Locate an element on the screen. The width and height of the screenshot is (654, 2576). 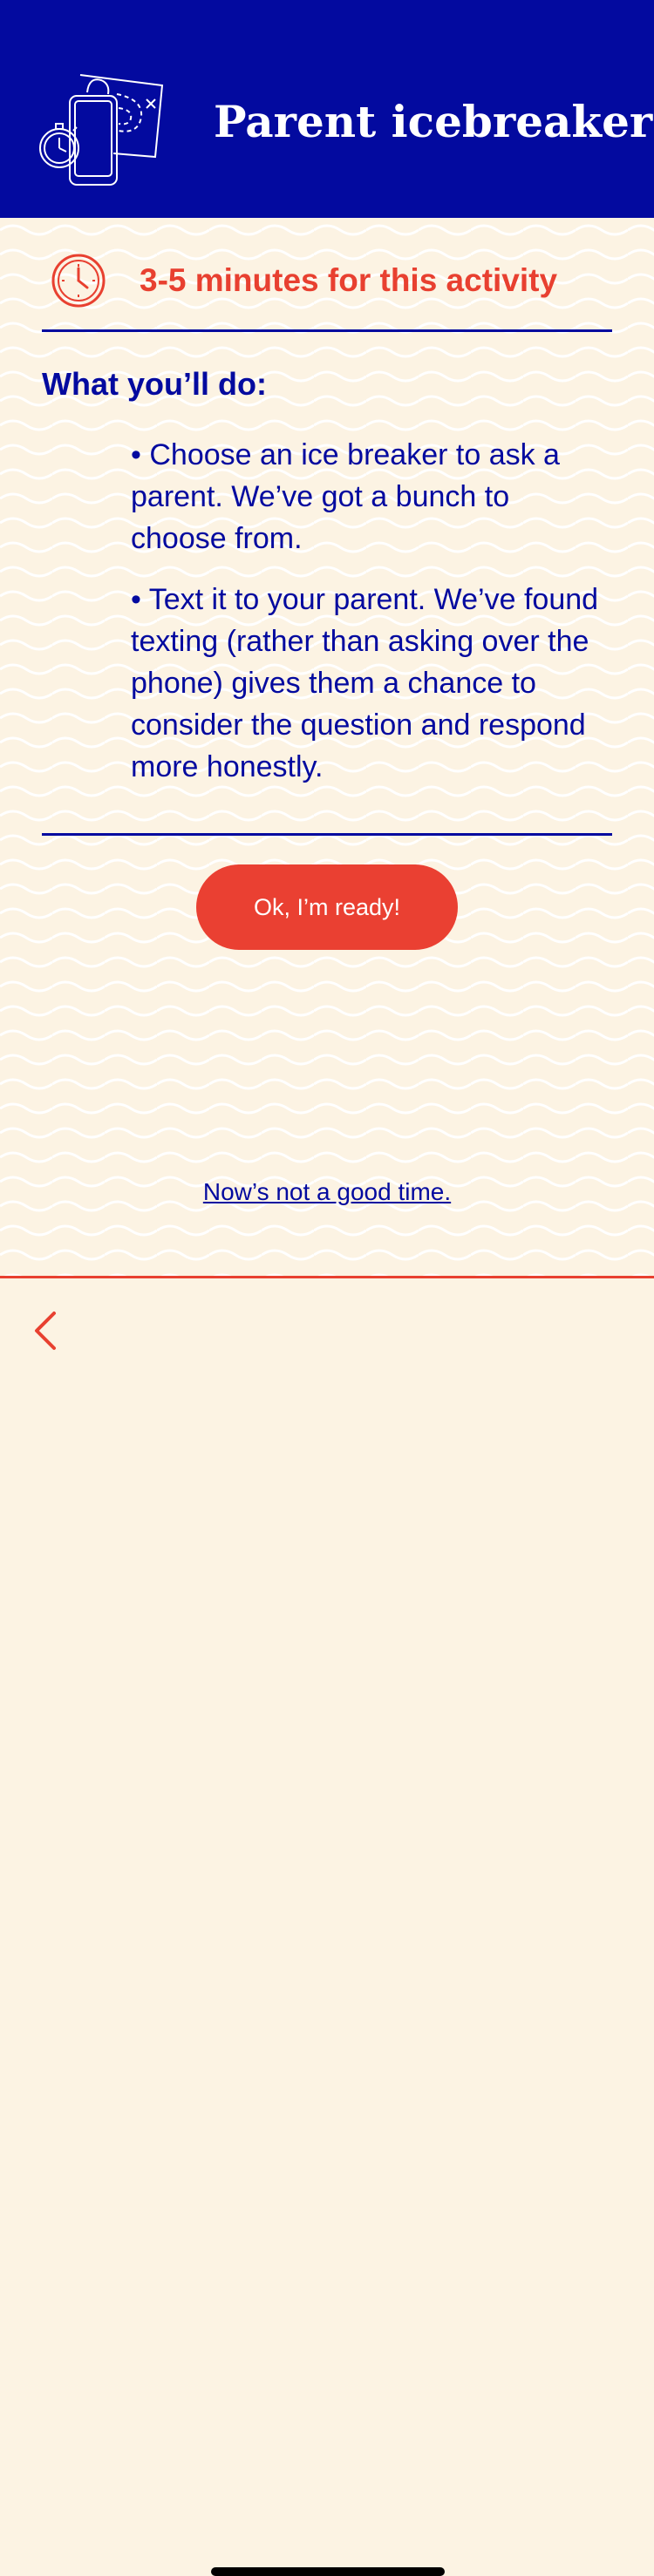
activity-duration: 3-5 minutes for this activity is located at coordinates (349, 280).